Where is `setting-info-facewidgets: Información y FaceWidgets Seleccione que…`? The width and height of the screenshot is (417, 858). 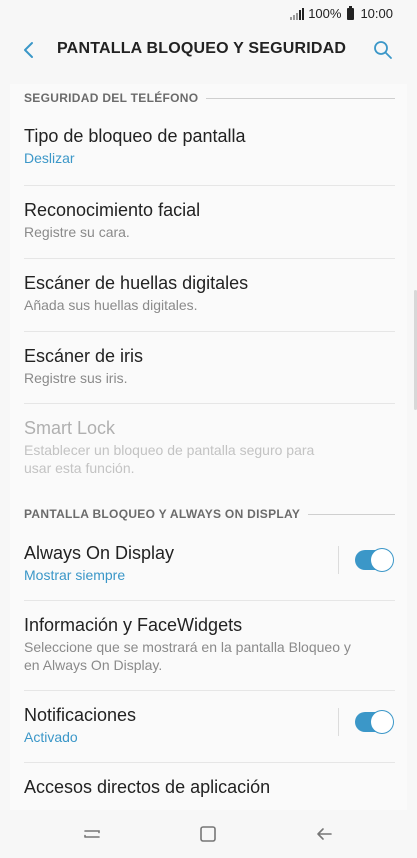 setting-info-facewidgets: Información y FaceWidgets Seleccione que… is located at coordinates (208, 646).